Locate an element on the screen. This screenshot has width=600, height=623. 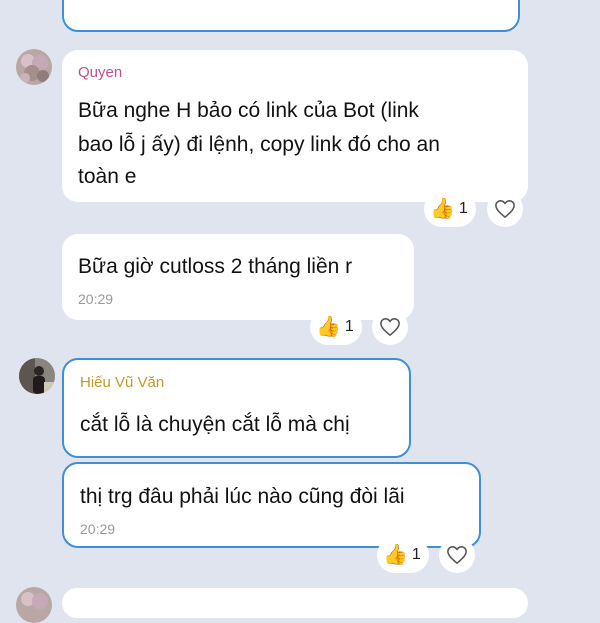
message-bubble-next is located at coordinates (295, 603).